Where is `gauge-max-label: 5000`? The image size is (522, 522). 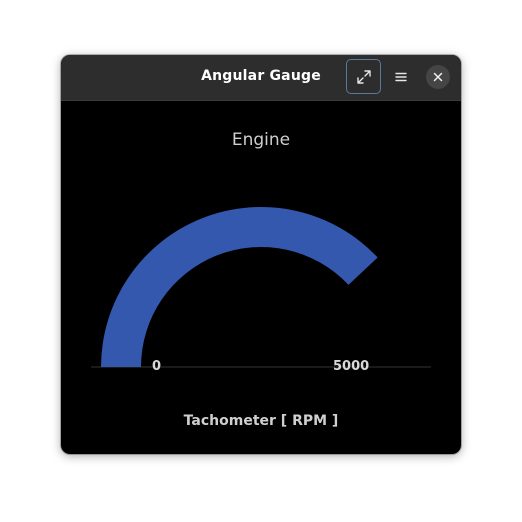
gauge-max-label: 5000 is located at coordinates (351, 366).